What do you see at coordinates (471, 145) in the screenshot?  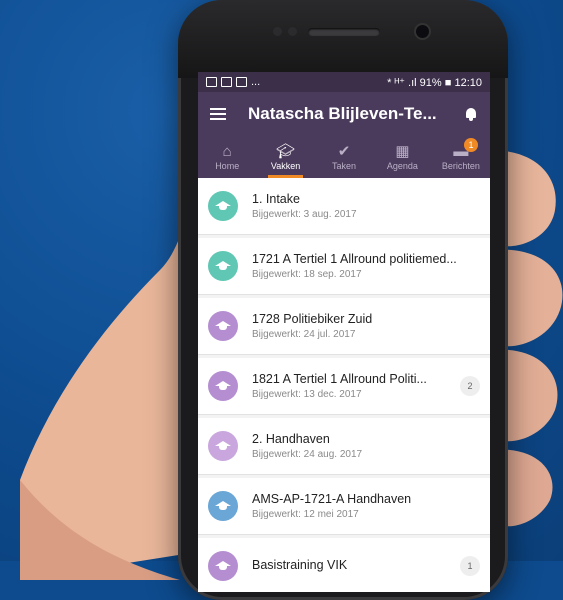 I see `unread-badge: 1` at bounding box center [471, 145].